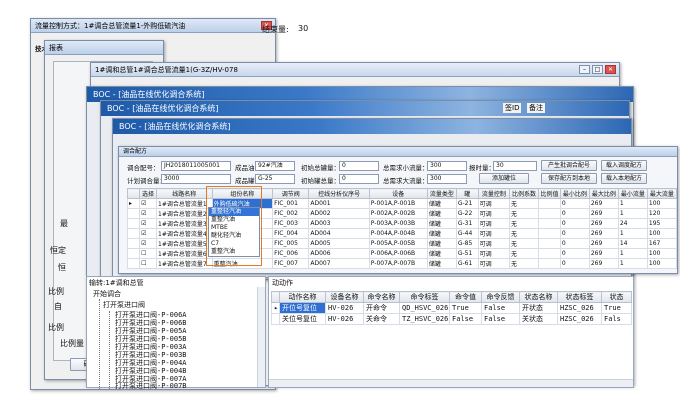  Describe the element at coordinates (359, 179) in the screenshot. I see `end-vol-field: 0` at that location.